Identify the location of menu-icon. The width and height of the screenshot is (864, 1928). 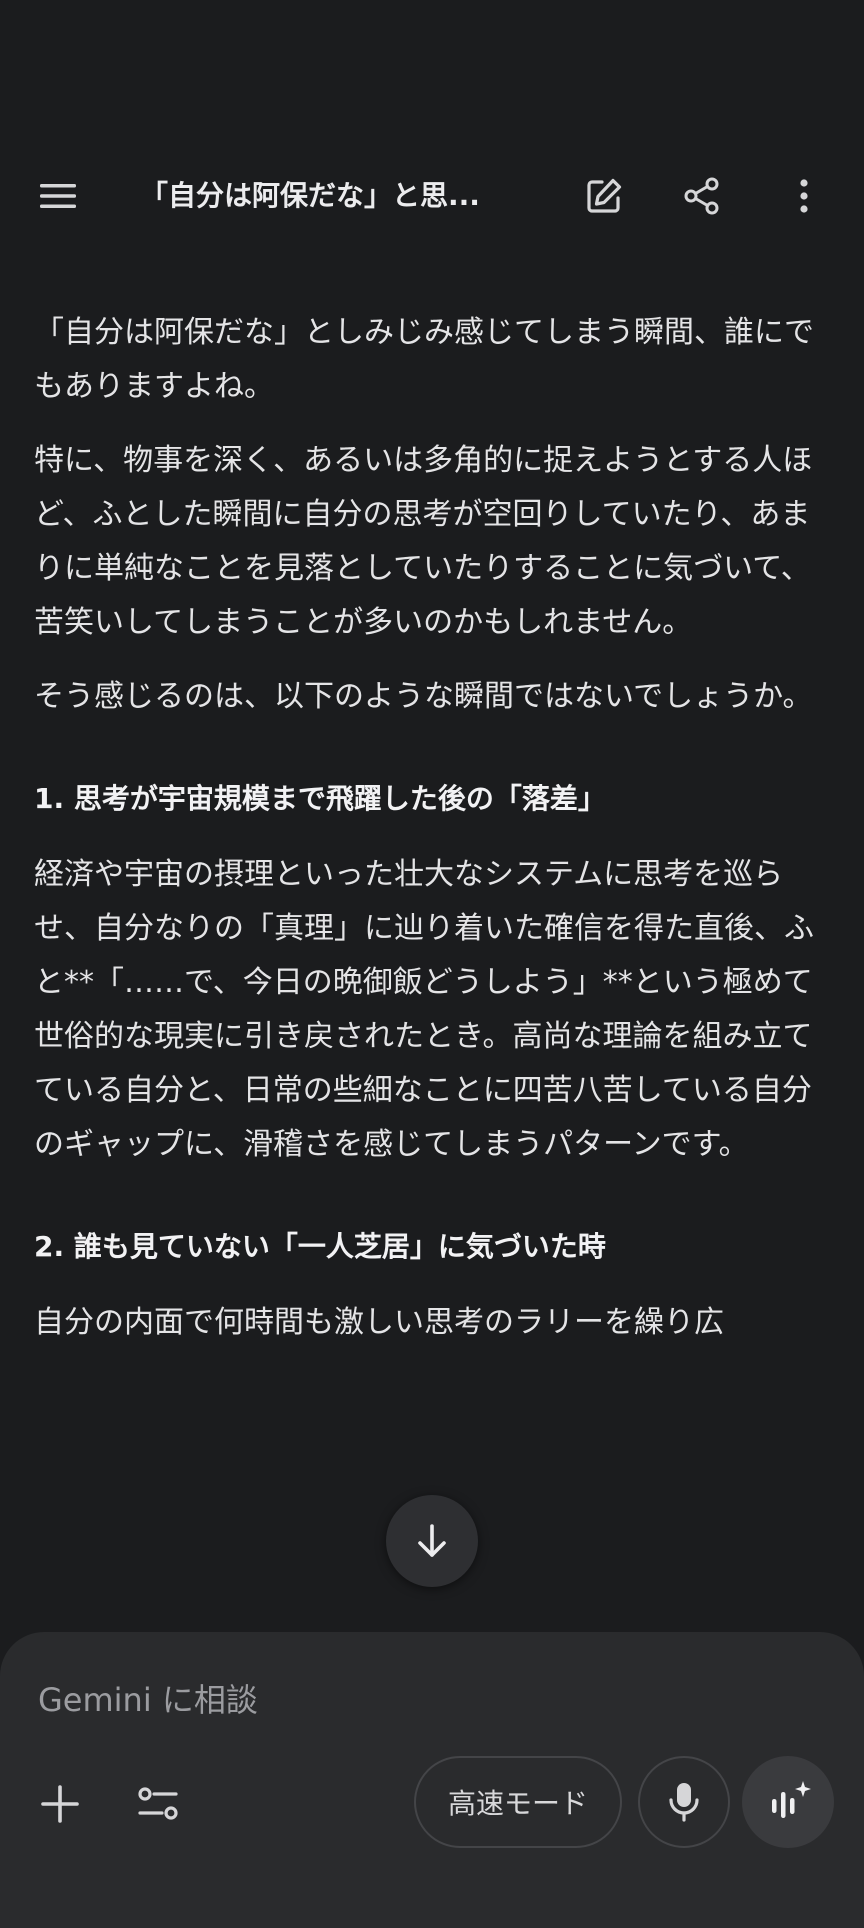
(58, 196).